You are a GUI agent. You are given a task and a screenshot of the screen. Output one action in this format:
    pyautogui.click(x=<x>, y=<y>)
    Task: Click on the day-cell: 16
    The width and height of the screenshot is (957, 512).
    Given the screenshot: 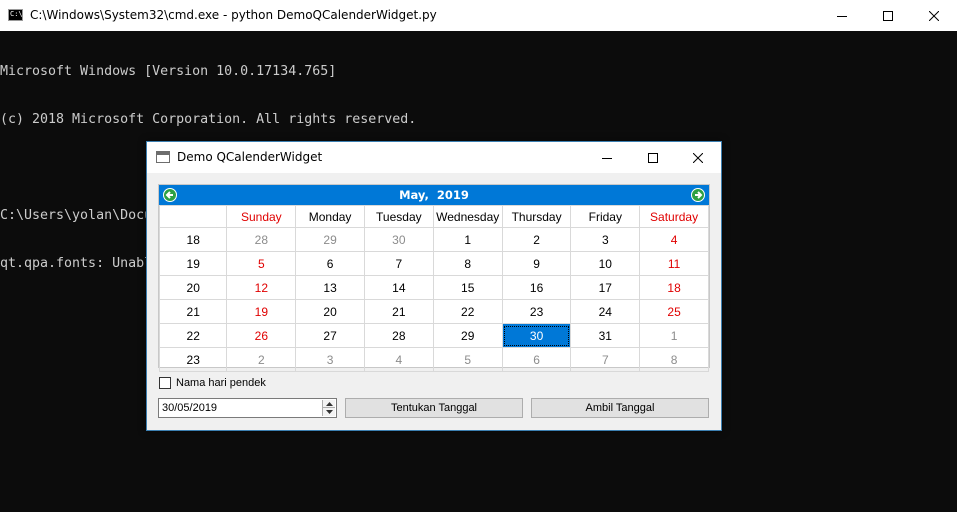 What is the action you would take?
    pyautogui.click(x=536, y=287)
    